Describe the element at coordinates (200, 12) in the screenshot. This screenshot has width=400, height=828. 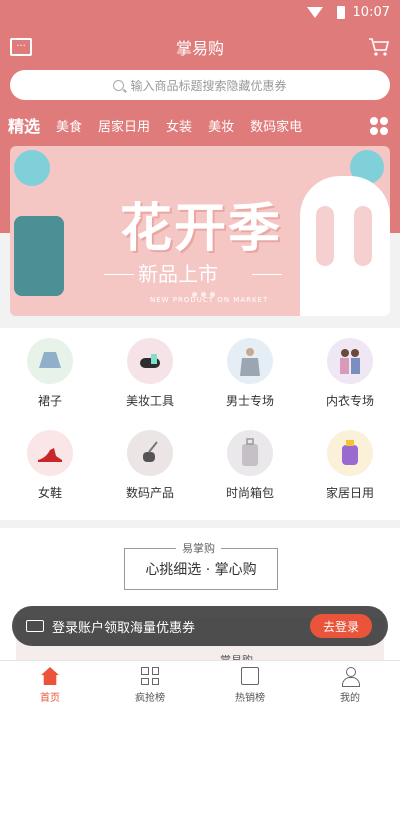
I see `status-bar: 10:07` at that location.